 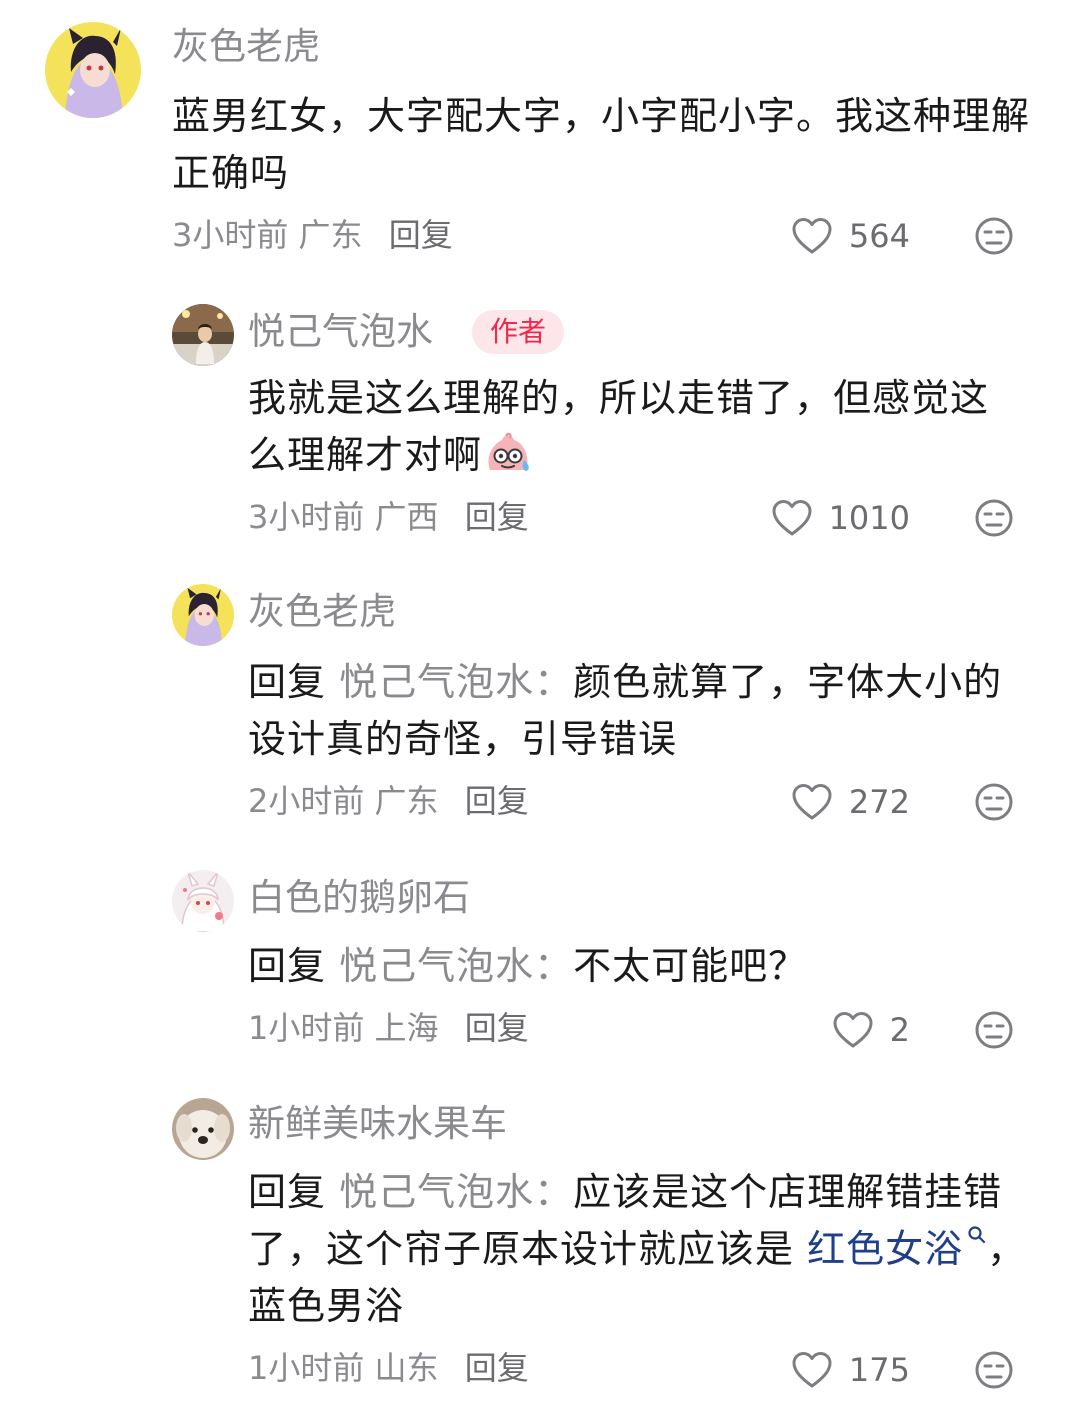 I want to click on comment-meta: 1小时前 山东 回复, so click(x=388, y=1368).